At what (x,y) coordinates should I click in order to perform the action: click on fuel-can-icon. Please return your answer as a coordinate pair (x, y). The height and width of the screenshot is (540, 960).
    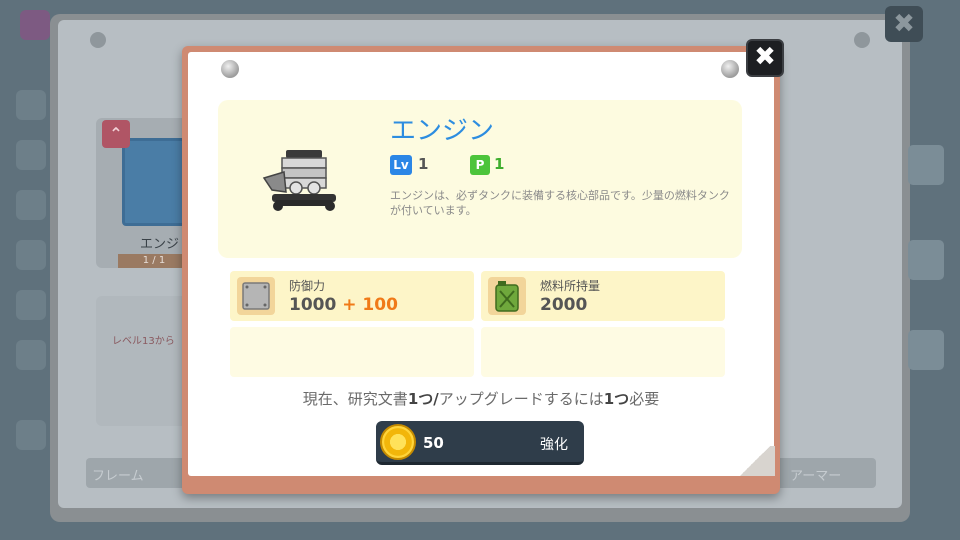
    Looking at the image, I should click on (507, 296).